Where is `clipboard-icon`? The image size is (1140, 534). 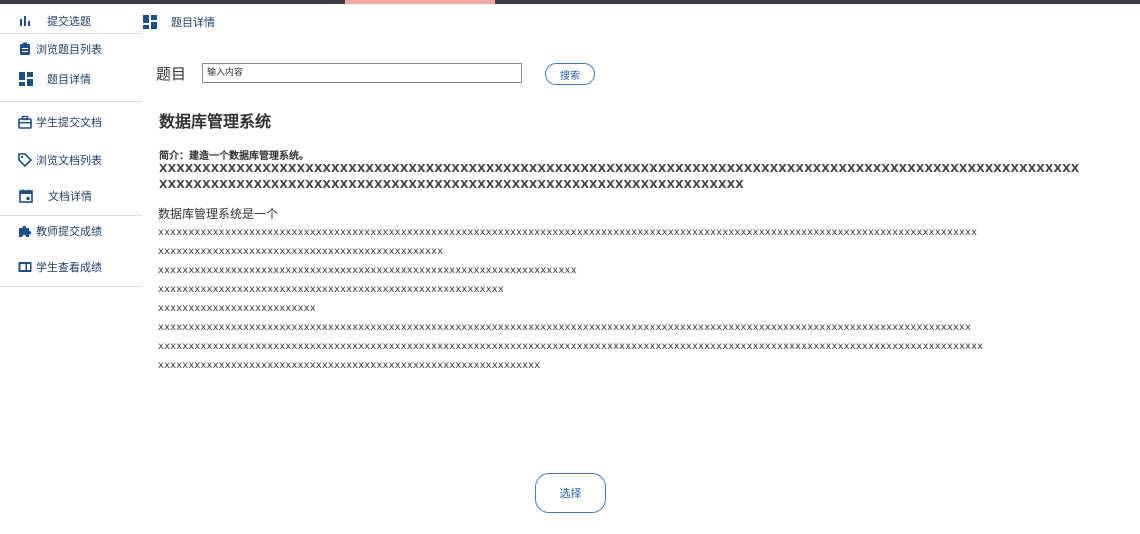
clipboard-icon is located at coordinates (25, 49).